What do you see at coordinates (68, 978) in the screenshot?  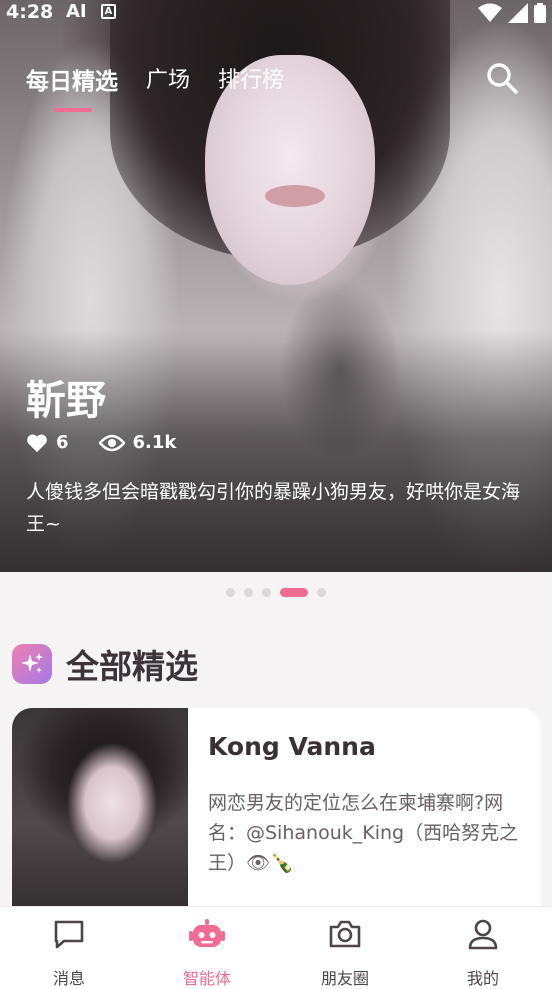 I see `nav-label: 消息` at bounding box center [68, 978].